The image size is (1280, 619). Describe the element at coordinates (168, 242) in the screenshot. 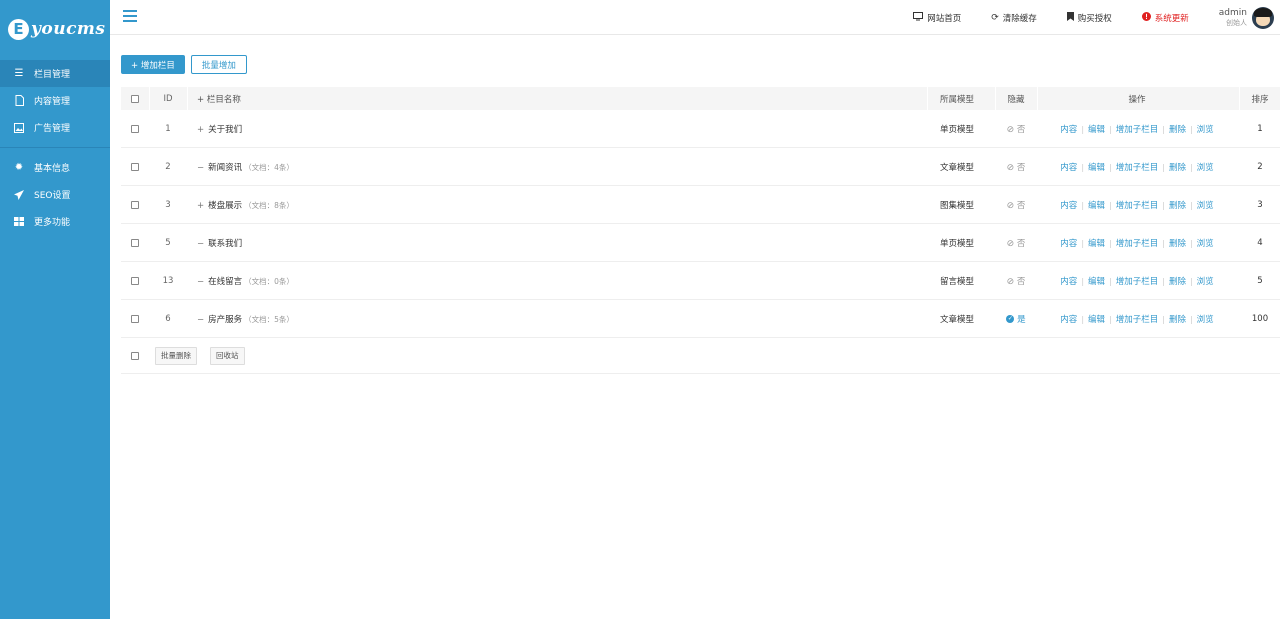

I see `row-id: 5` at that location.